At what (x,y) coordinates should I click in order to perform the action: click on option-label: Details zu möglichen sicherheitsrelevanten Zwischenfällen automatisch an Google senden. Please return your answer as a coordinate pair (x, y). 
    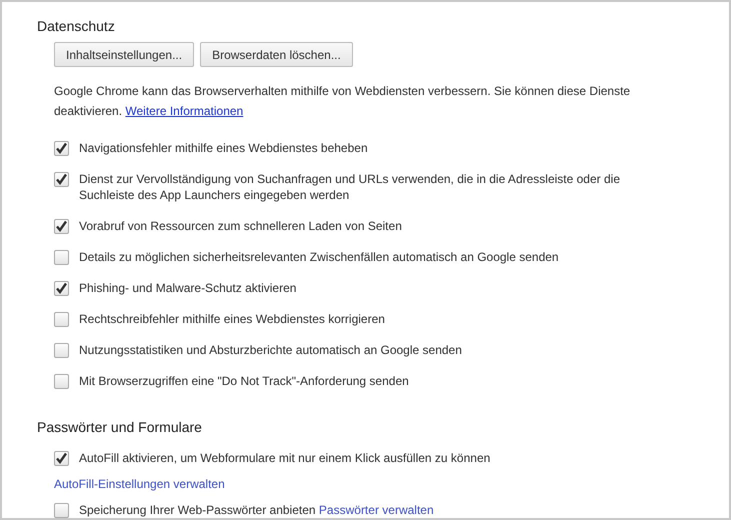
    Looking at the image, I should click on (319, 257).